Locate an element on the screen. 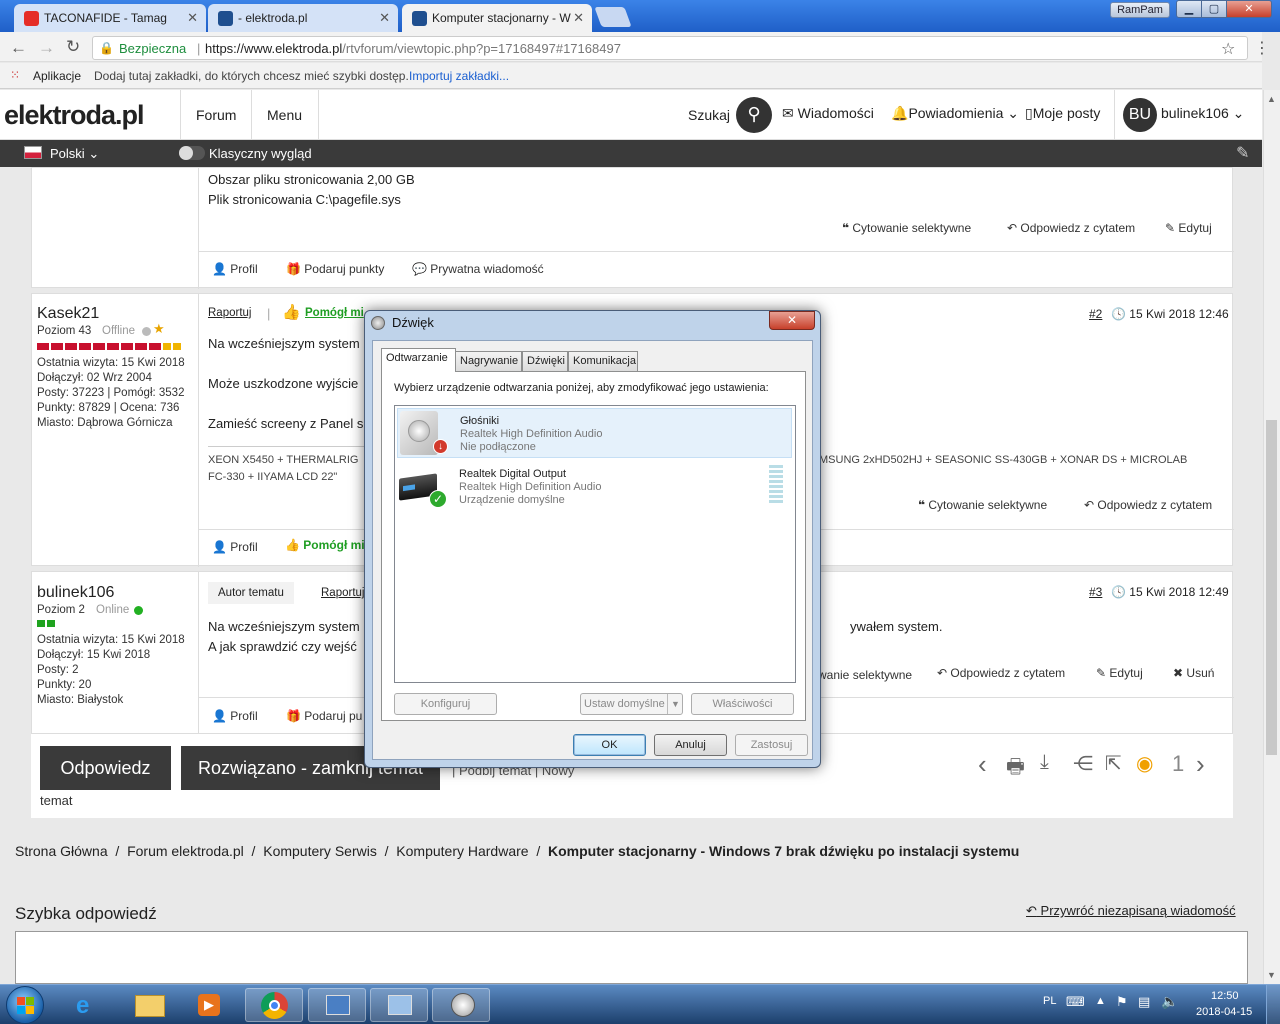 This screenshot has height=1024, width=1280. breadcrumb-item: Komputery Hardware is located at coordinates (462, 851).